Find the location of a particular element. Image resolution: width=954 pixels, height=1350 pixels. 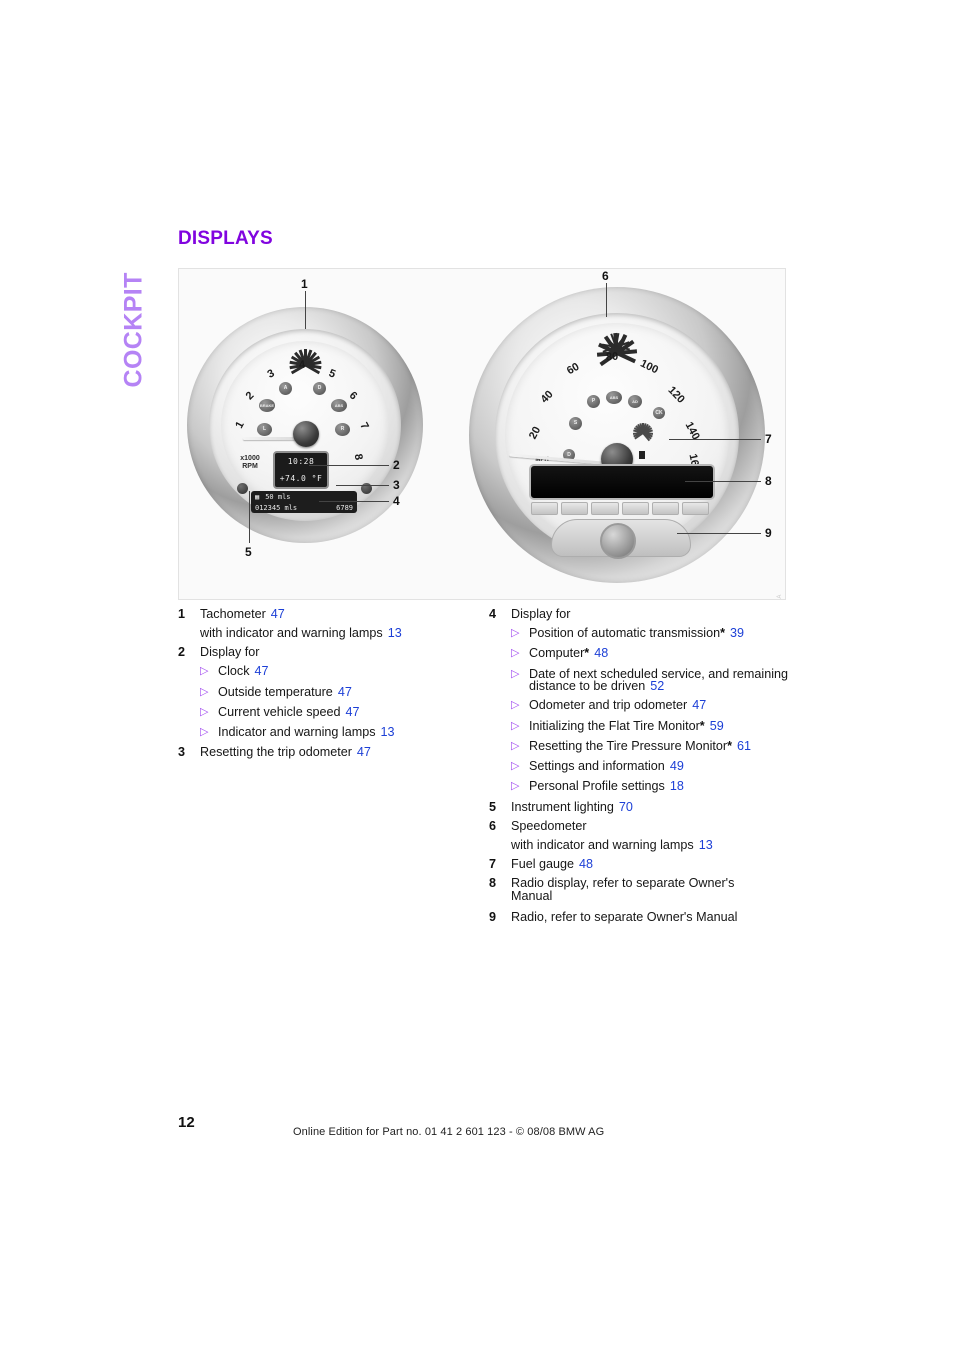

legend-subitem-text: Computer* 48 is located at coordinates (569, 653).